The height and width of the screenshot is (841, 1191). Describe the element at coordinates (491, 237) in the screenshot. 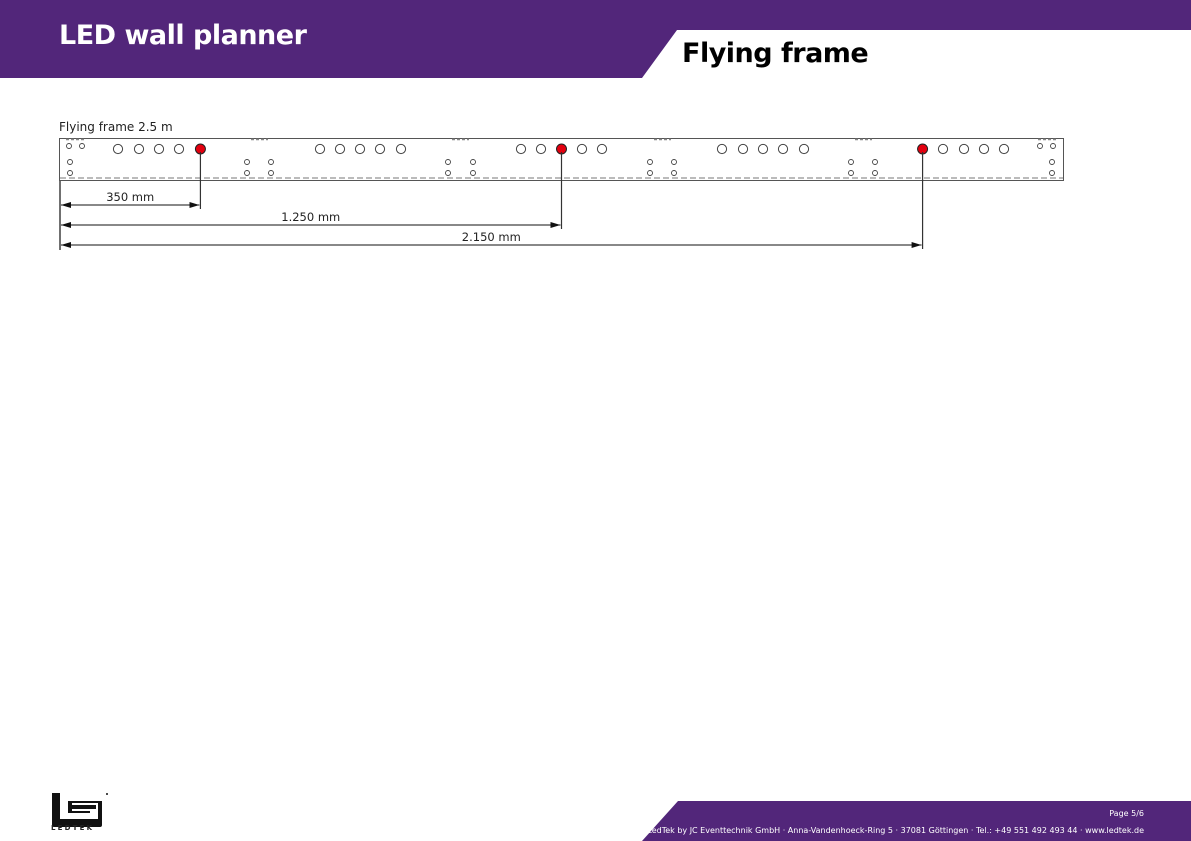

I see `dimension-label: 2.150 mm` at that location.